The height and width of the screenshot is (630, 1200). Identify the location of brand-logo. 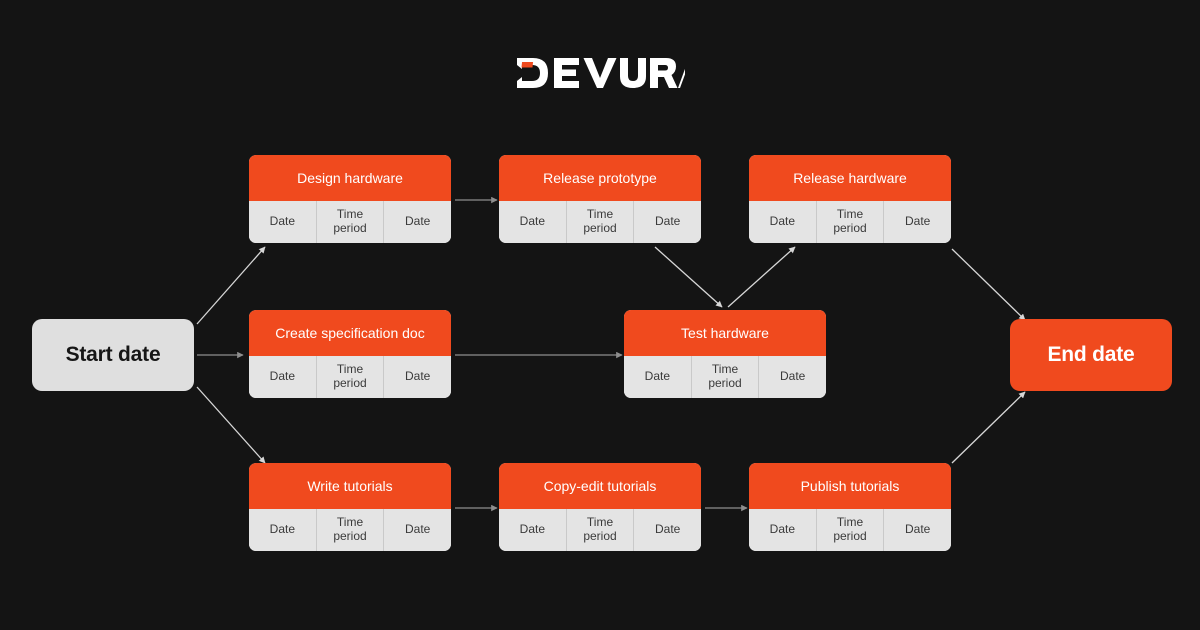
(600, 73).